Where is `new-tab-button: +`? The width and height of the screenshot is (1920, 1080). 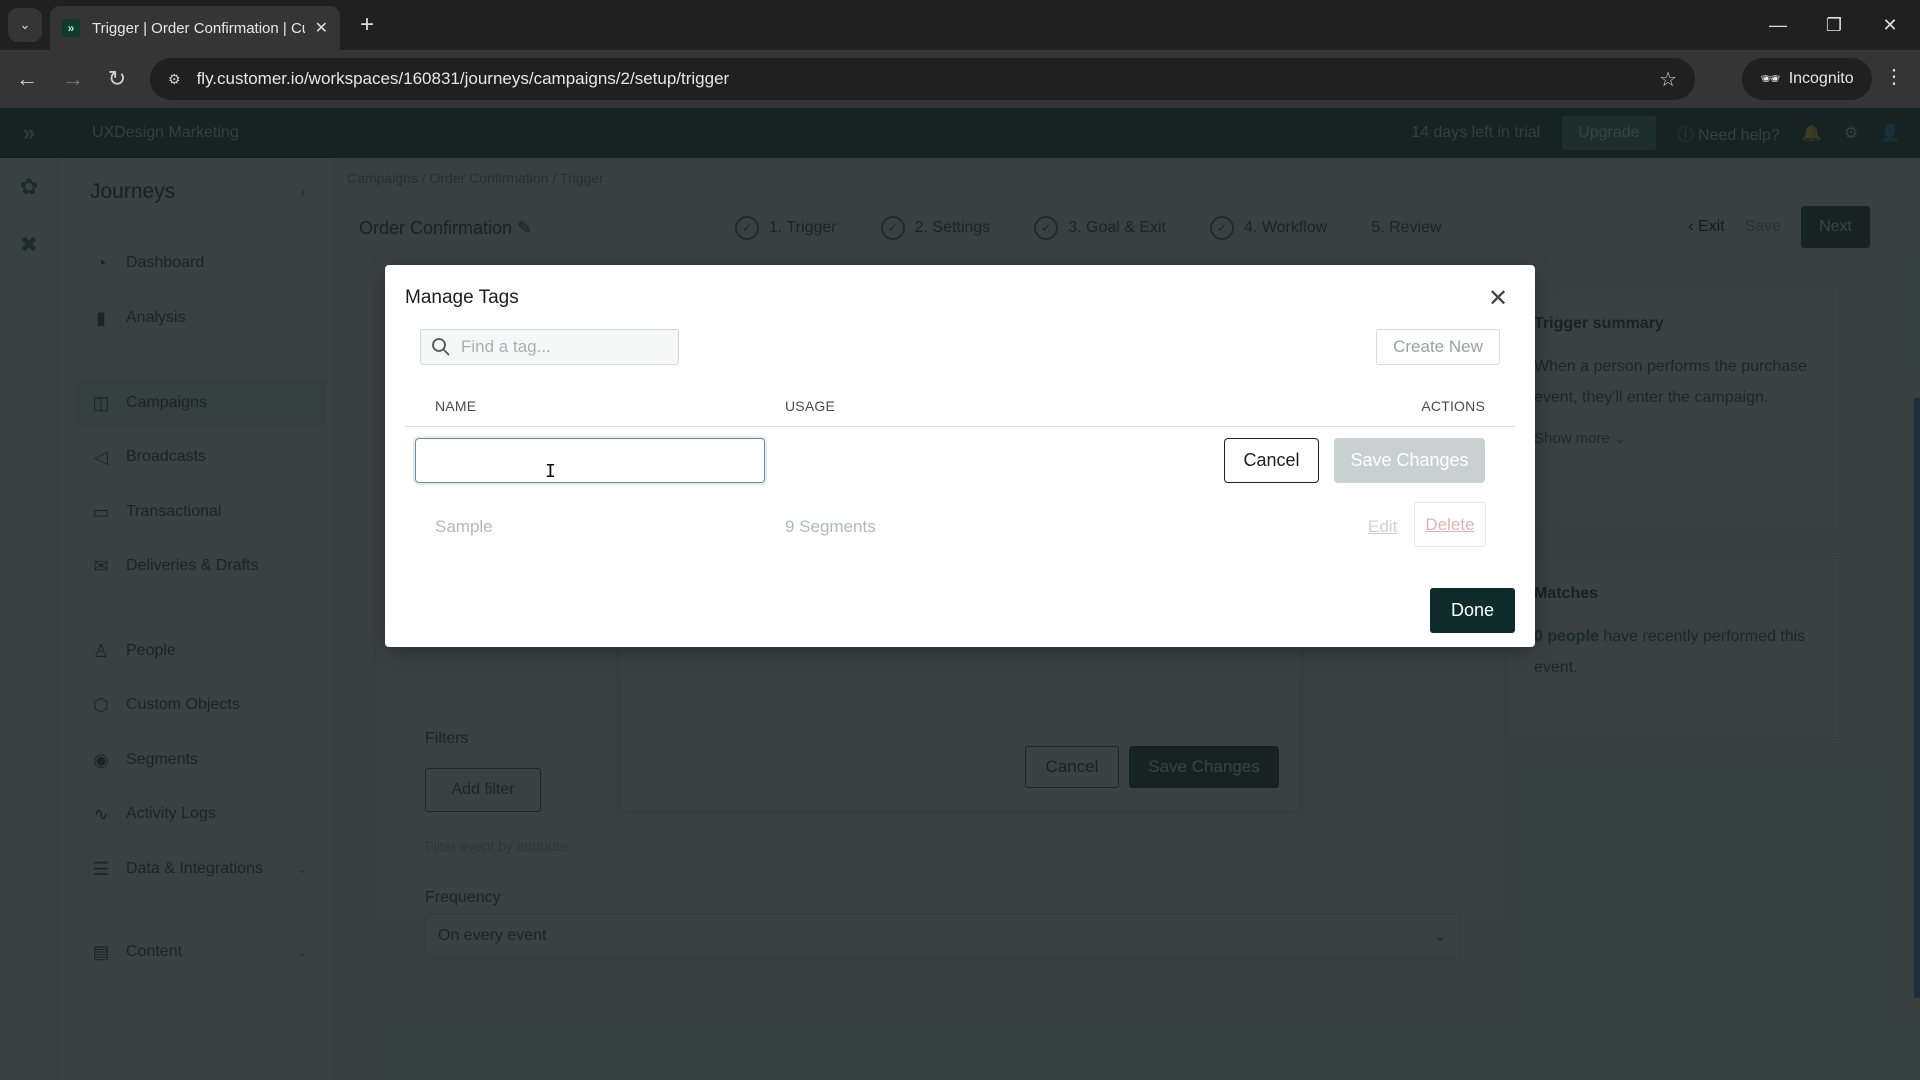
new-tab-button: + is located at coordinates (367, 25).